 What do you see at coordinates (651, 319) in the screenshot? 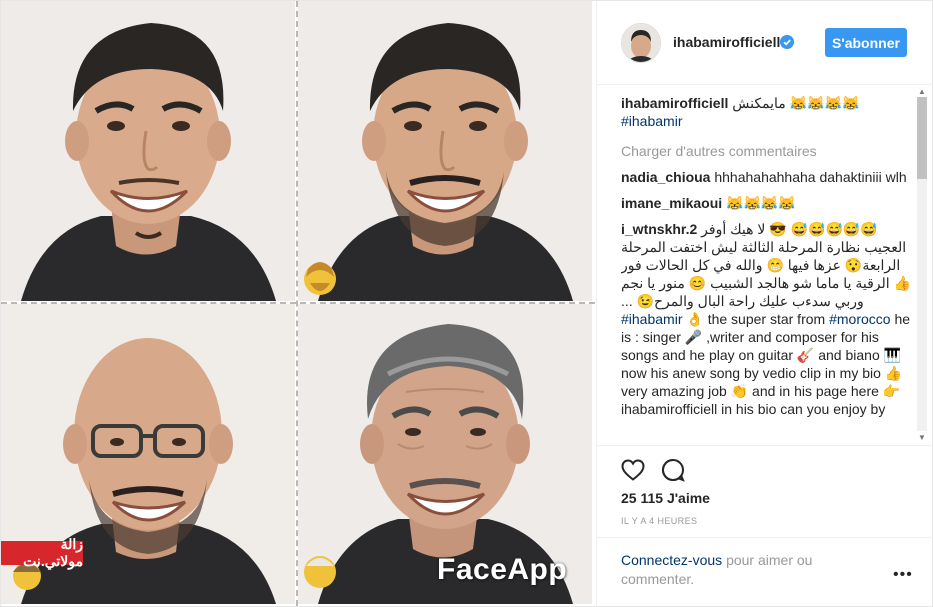
I see `comment-hashtag: #ihabamir` at bounding box center [651, 319].